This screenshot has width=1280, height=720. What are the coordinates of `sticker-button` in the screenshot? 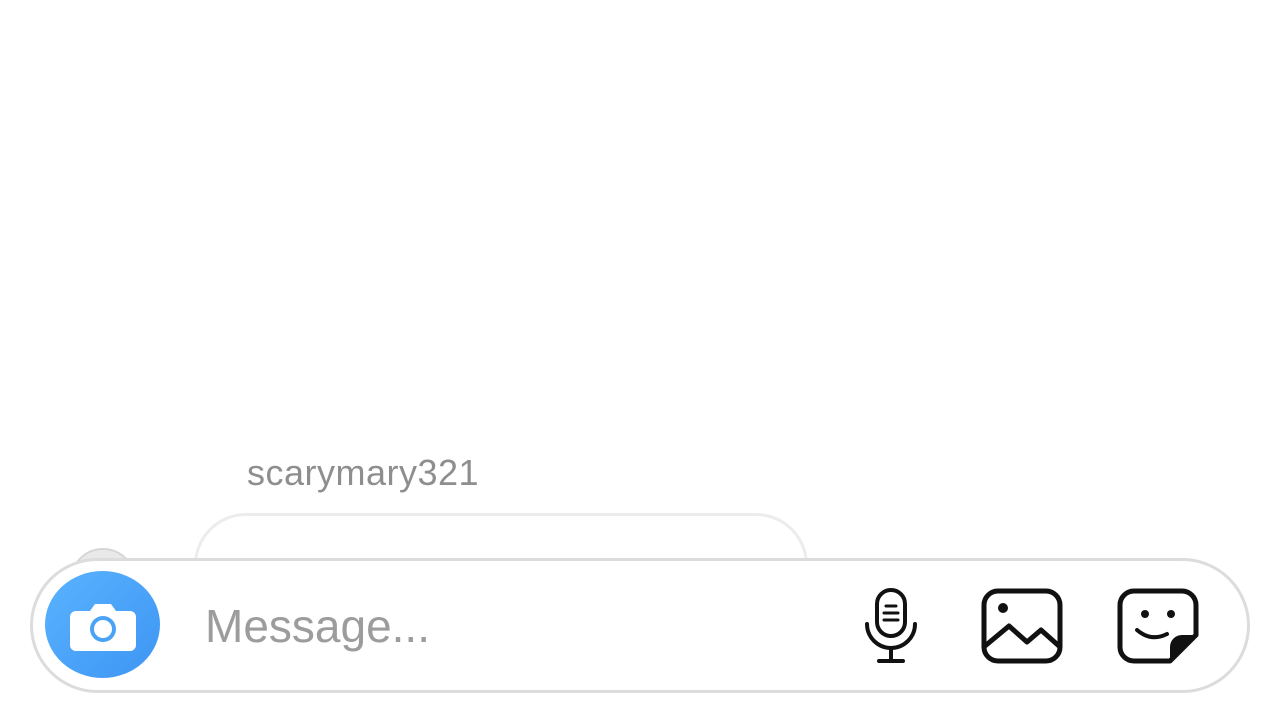 It's located at (1158, 626).